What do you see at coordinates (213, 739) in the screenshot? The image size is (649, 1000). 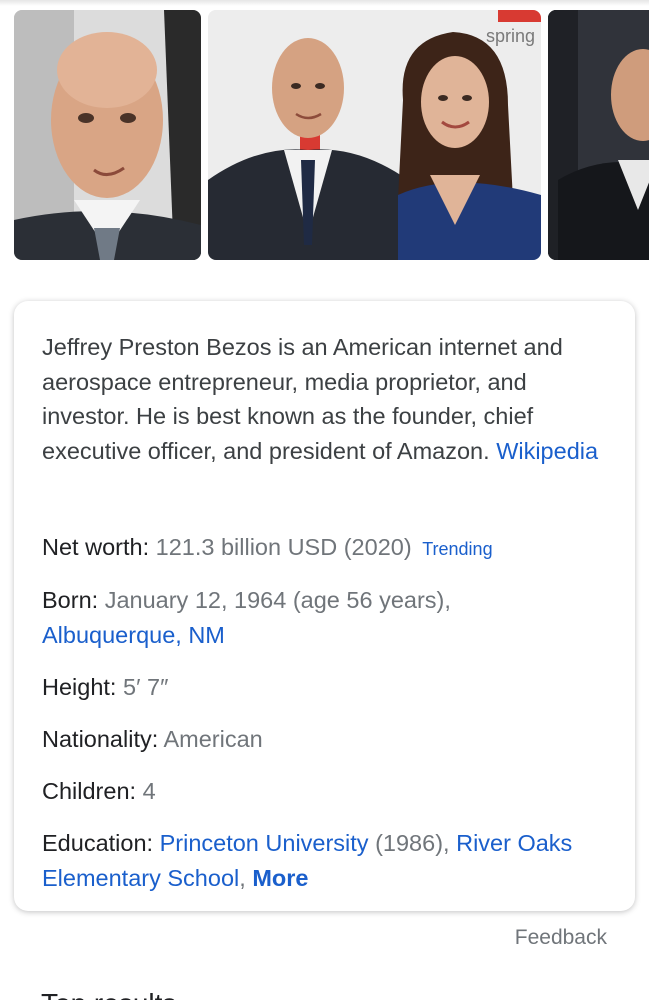 I see `nationality-value: American` at bounding box center [213, 739].